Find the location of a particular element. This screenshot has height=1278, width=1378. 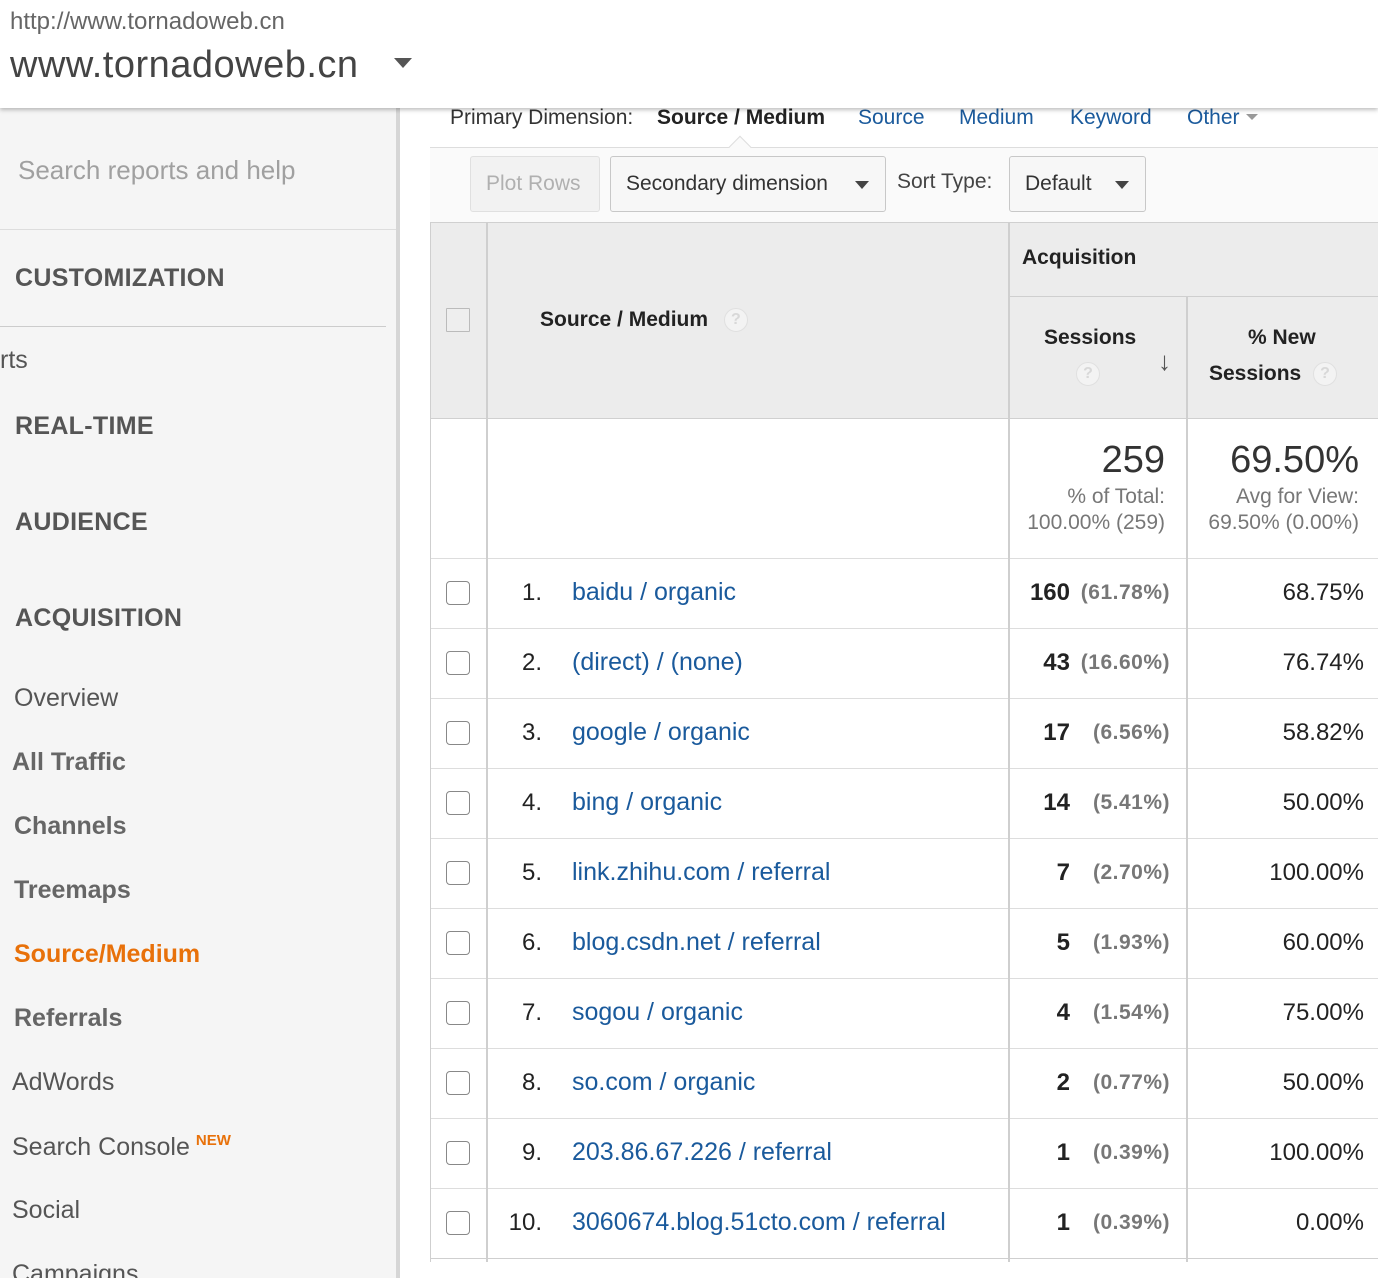

row-sessions-percent: (0.77%) is located at coordinates (1131, 1082).